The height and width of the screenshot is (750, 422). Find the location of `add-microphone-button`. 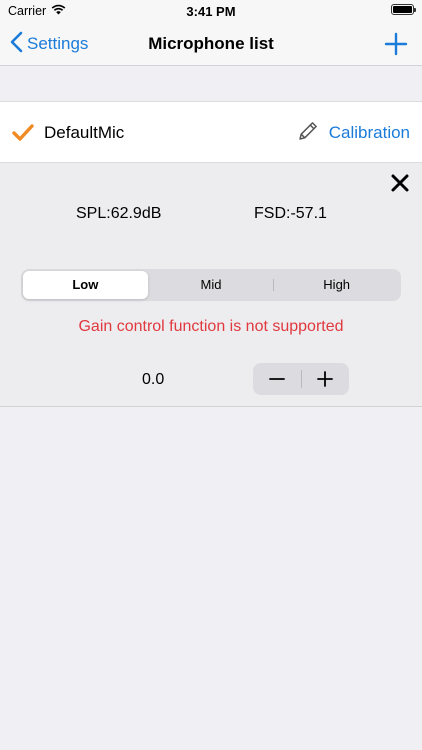

add-microphone-button is located at coordinates (396, 44).